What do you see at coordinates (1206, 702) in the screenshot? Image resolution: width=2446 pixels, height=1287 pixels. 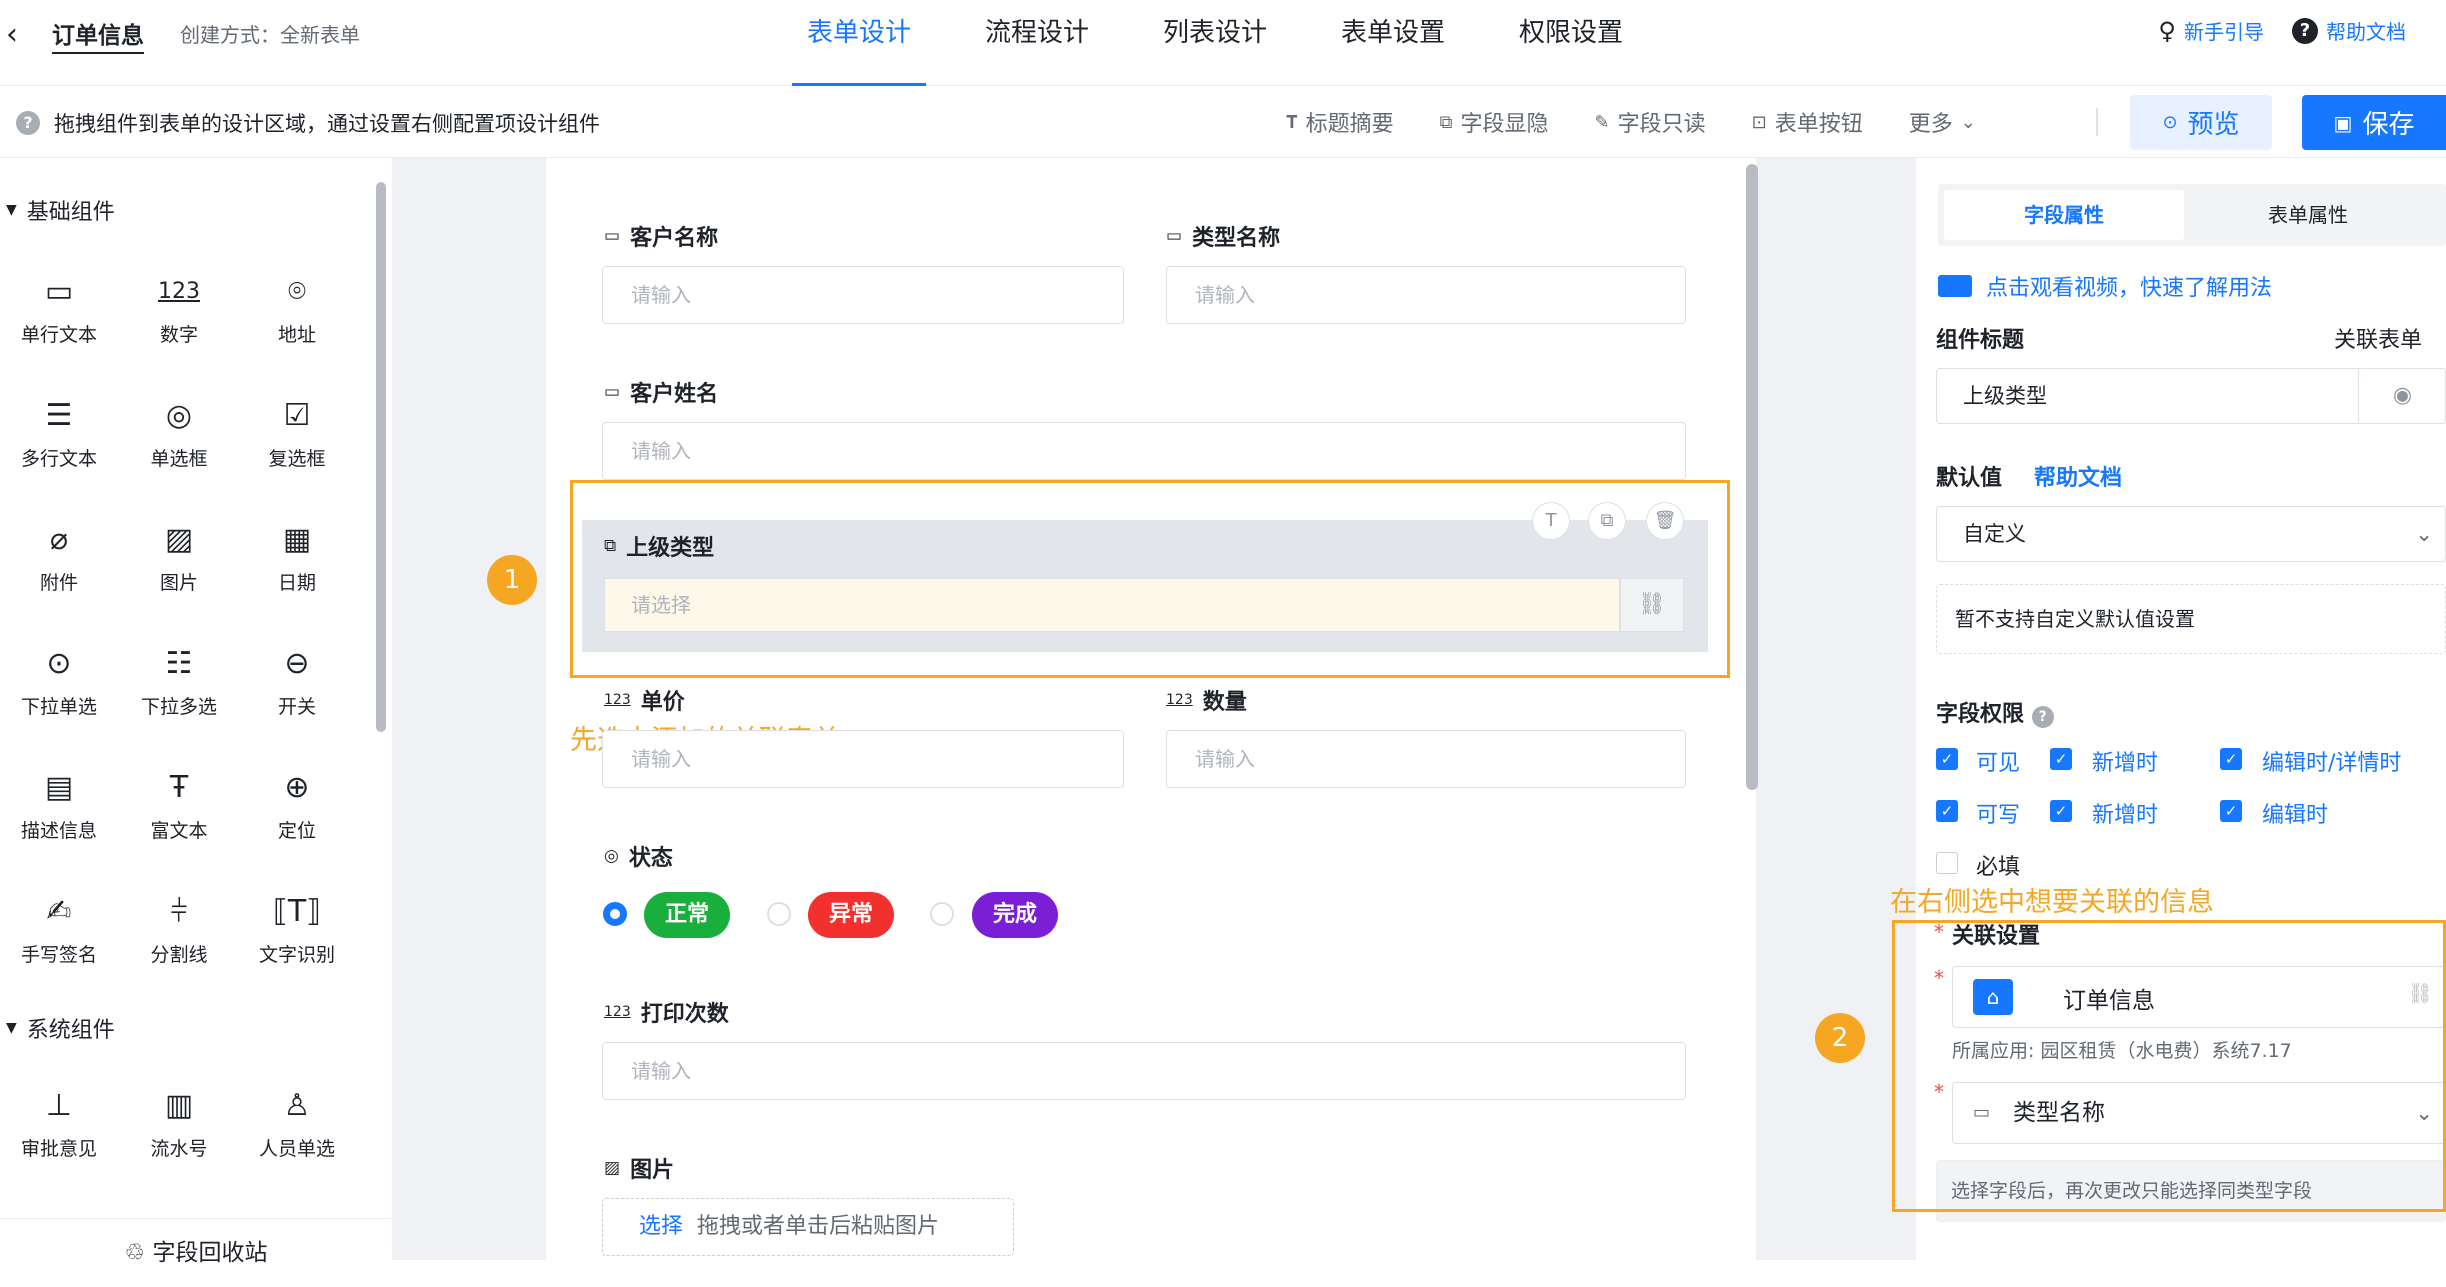 I see `field-label-quantity: 123 数量` at bounding box center [1206, 702].